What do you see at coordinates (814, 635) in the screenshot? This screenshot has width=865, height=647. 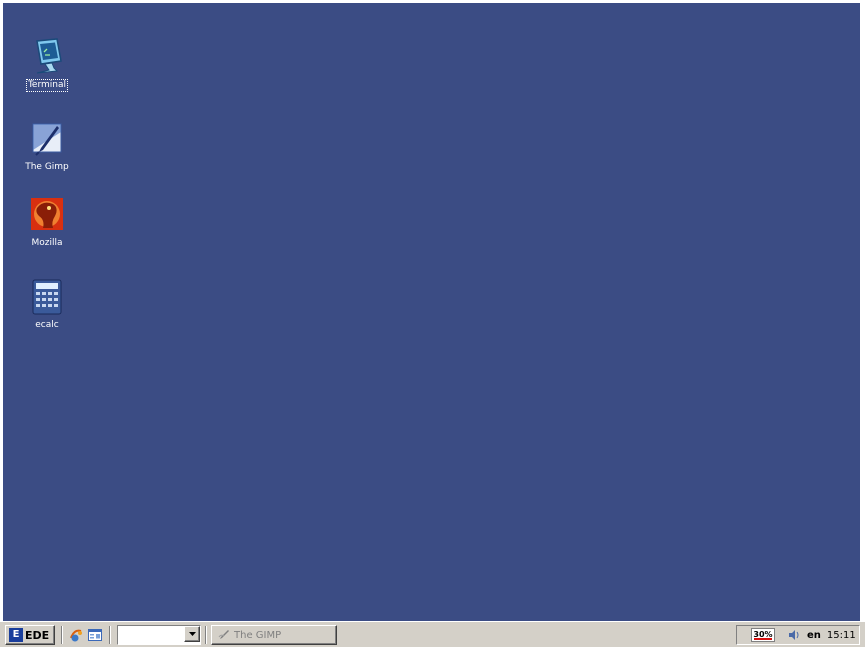 I see `keyboard-layout: en` at bounding box center [814, 635].